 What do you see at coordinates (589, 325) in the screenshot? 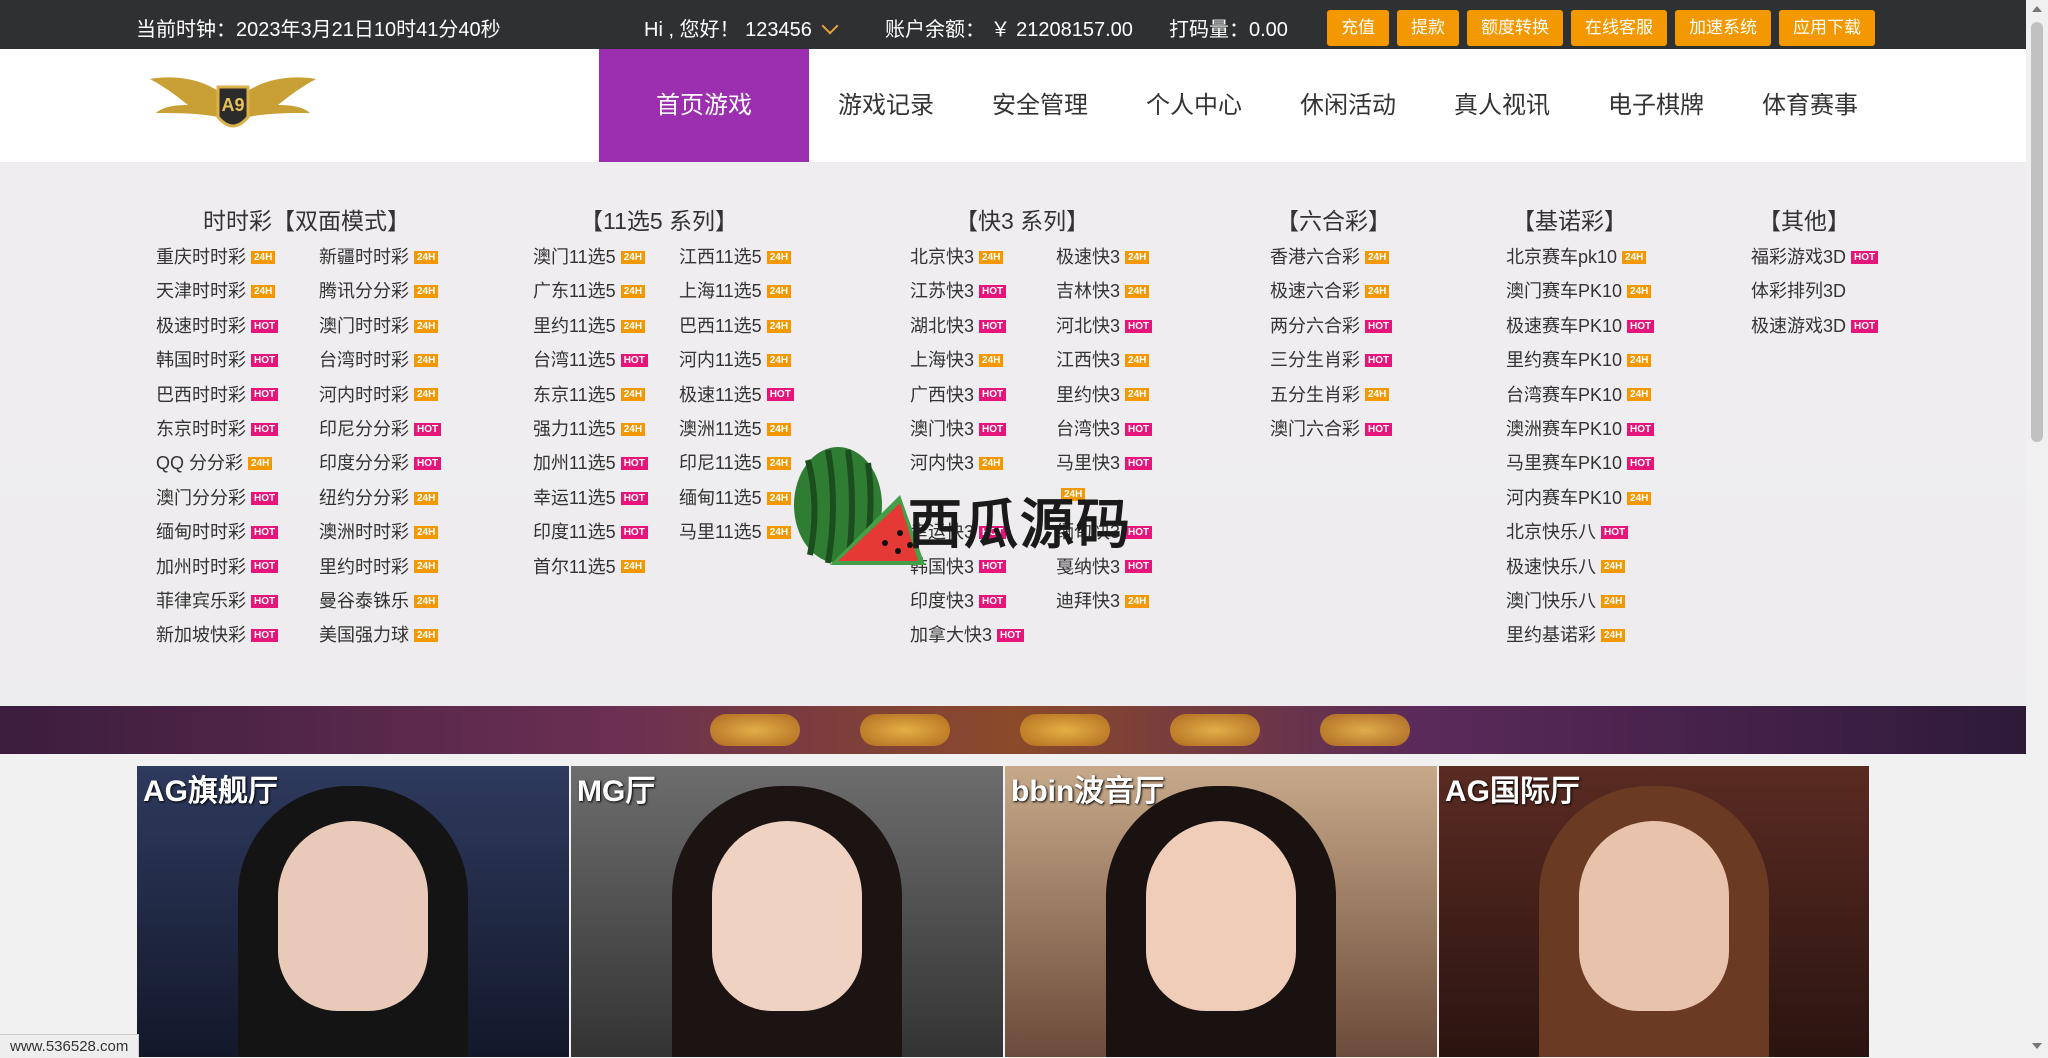
I see `game-link: 里约11选5 24H` at bounding box center [589, 325].